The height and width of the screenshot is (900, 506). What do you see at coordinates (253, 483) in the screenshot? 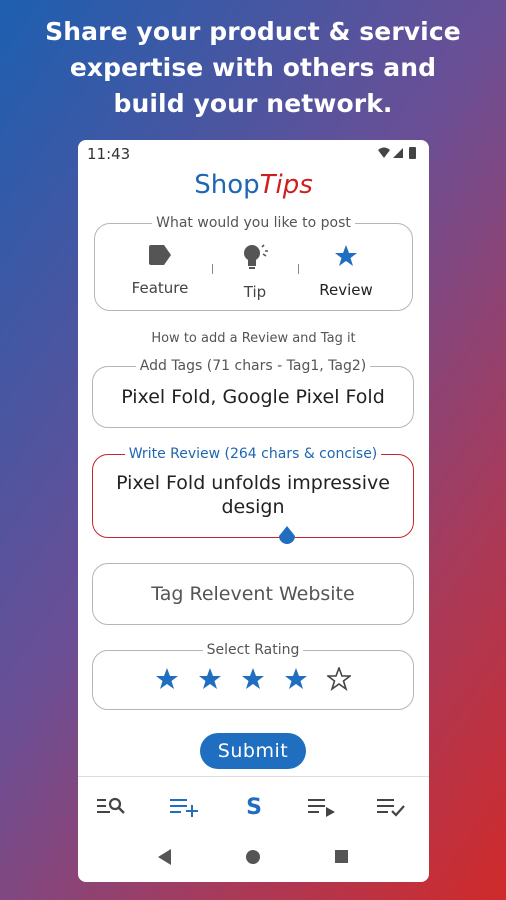
I see `review-text-line: Pixel Fold unfolds impressive` at bounding box center [253, 483].